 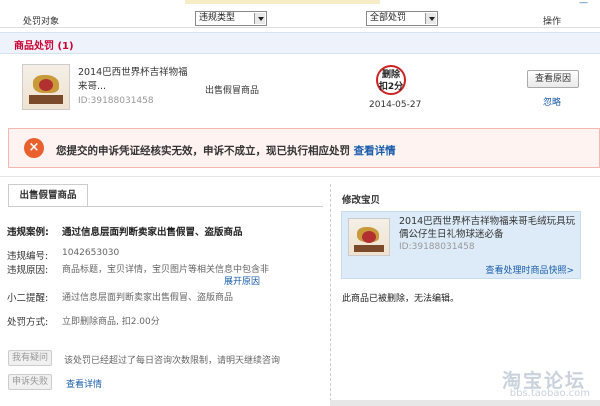 I want to click on penalty-stamp: 删除 扣2分, so click(x=391, y=80).